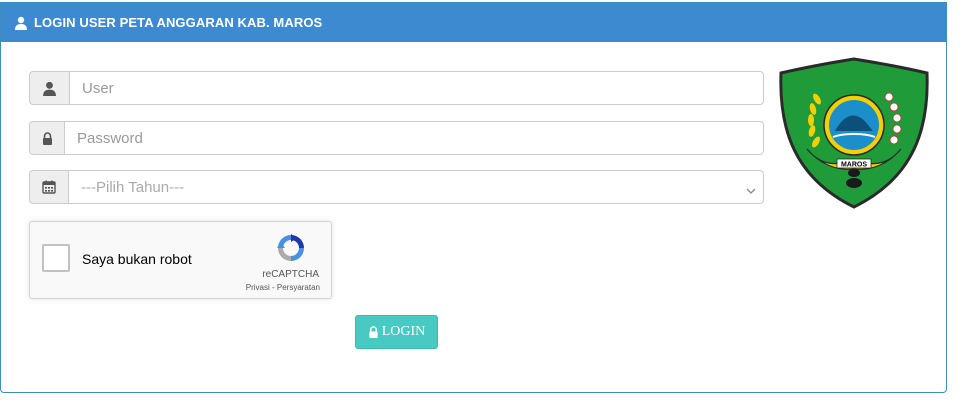 This screenshot has height=406, width=960. I want to click on recaptcha-label: Saya bukan robot, so click(137, 259).